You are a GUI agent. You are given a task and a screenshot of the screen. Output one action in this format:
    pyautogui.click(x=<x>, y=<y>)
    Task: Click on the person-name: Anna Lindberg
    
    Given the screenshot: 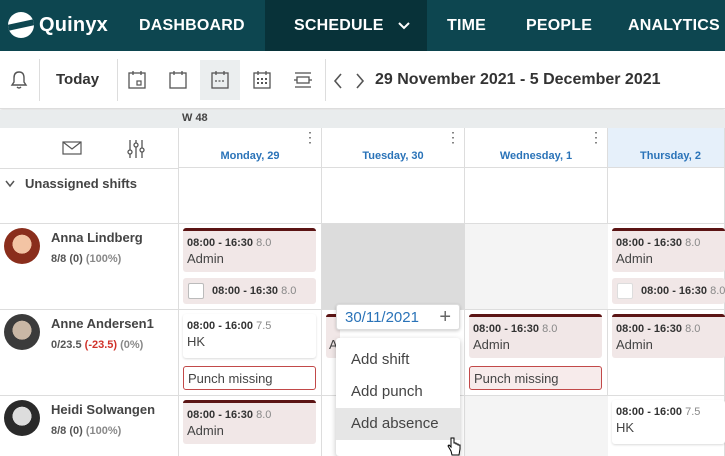 What is the action you would take?
    pyautogui.click(x=97, y=237)
    